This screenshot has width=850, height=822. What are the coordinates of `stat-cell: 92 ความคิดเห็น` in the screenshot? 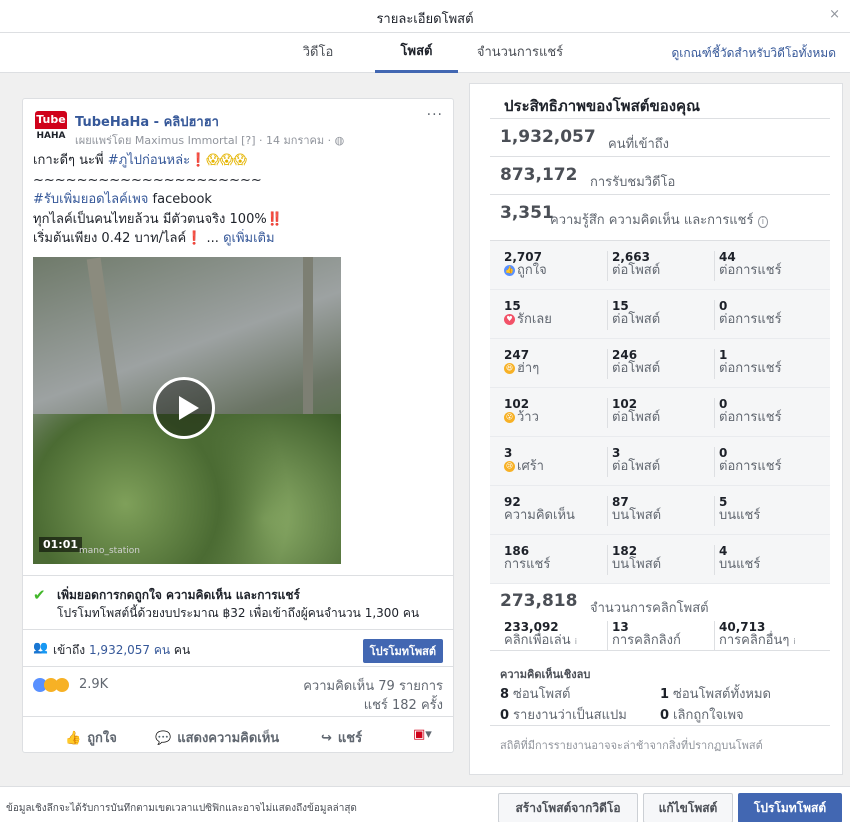 It's located at (550, 511).